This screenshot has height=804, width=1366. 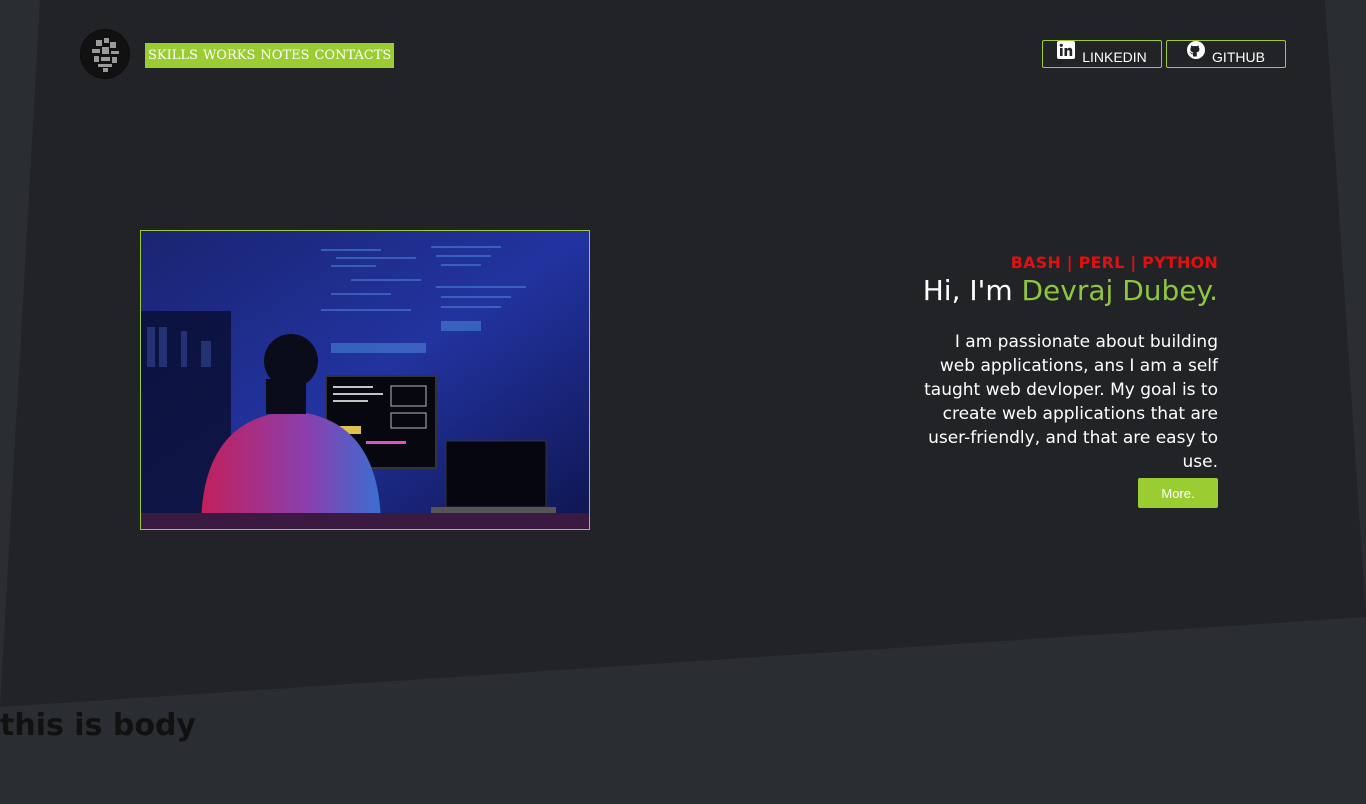 I want to click on nav-item-skills: SKILLS, so click(x=173, y=55).